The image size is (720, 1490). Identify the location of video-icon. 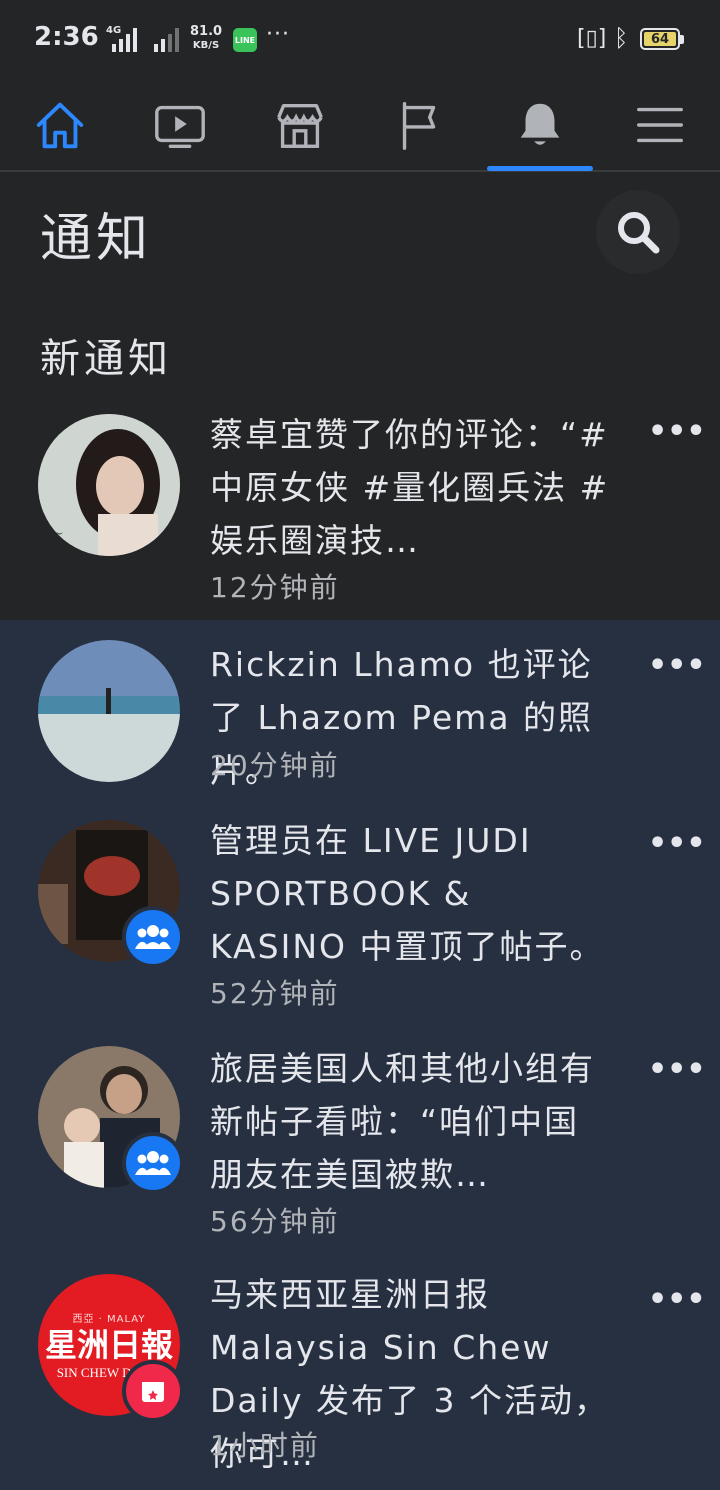
(180, 126).